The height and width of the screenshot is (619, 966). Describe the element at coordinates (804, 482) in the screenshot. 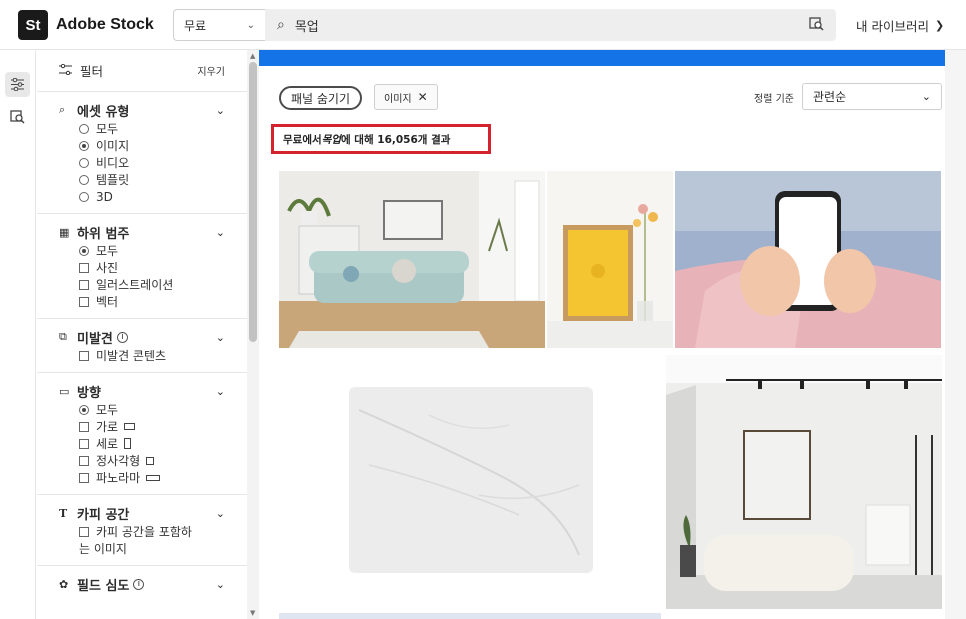

I see `result-image-white-room` at that location.